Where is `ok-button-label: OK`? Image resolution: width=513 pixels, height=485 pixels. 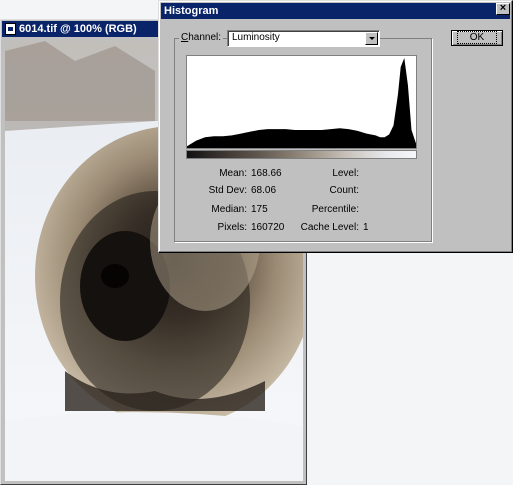 ok-button-label: OK is located at coordinates (477, 37).